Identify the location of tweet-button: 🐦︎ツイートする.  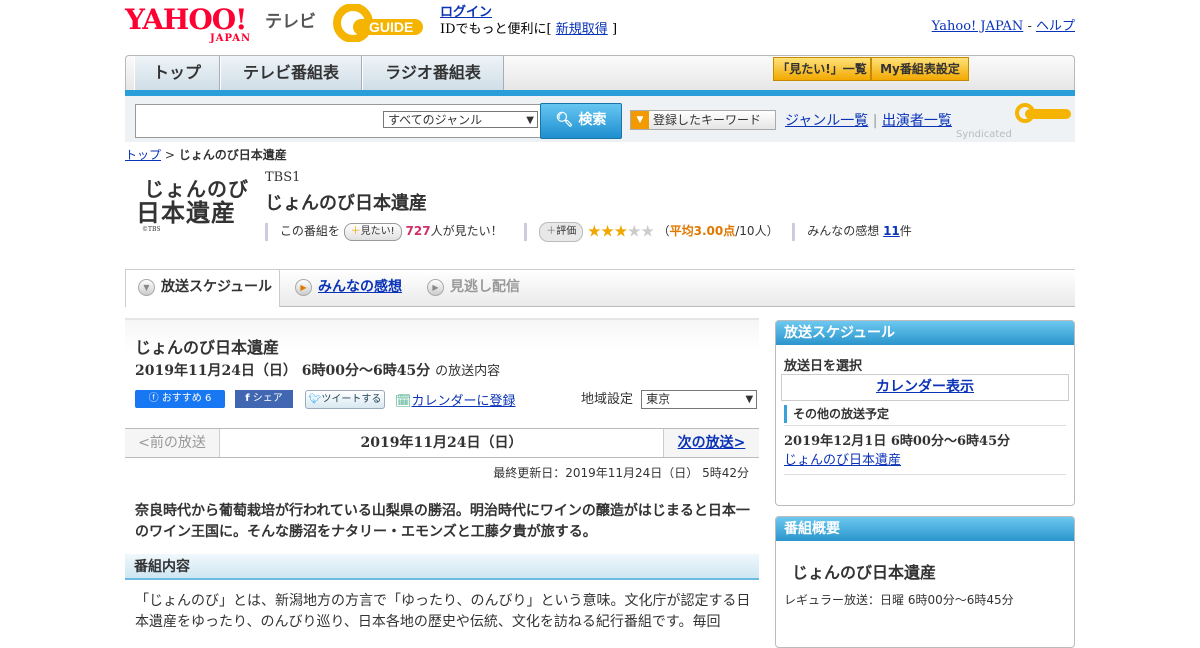
(345, 399).